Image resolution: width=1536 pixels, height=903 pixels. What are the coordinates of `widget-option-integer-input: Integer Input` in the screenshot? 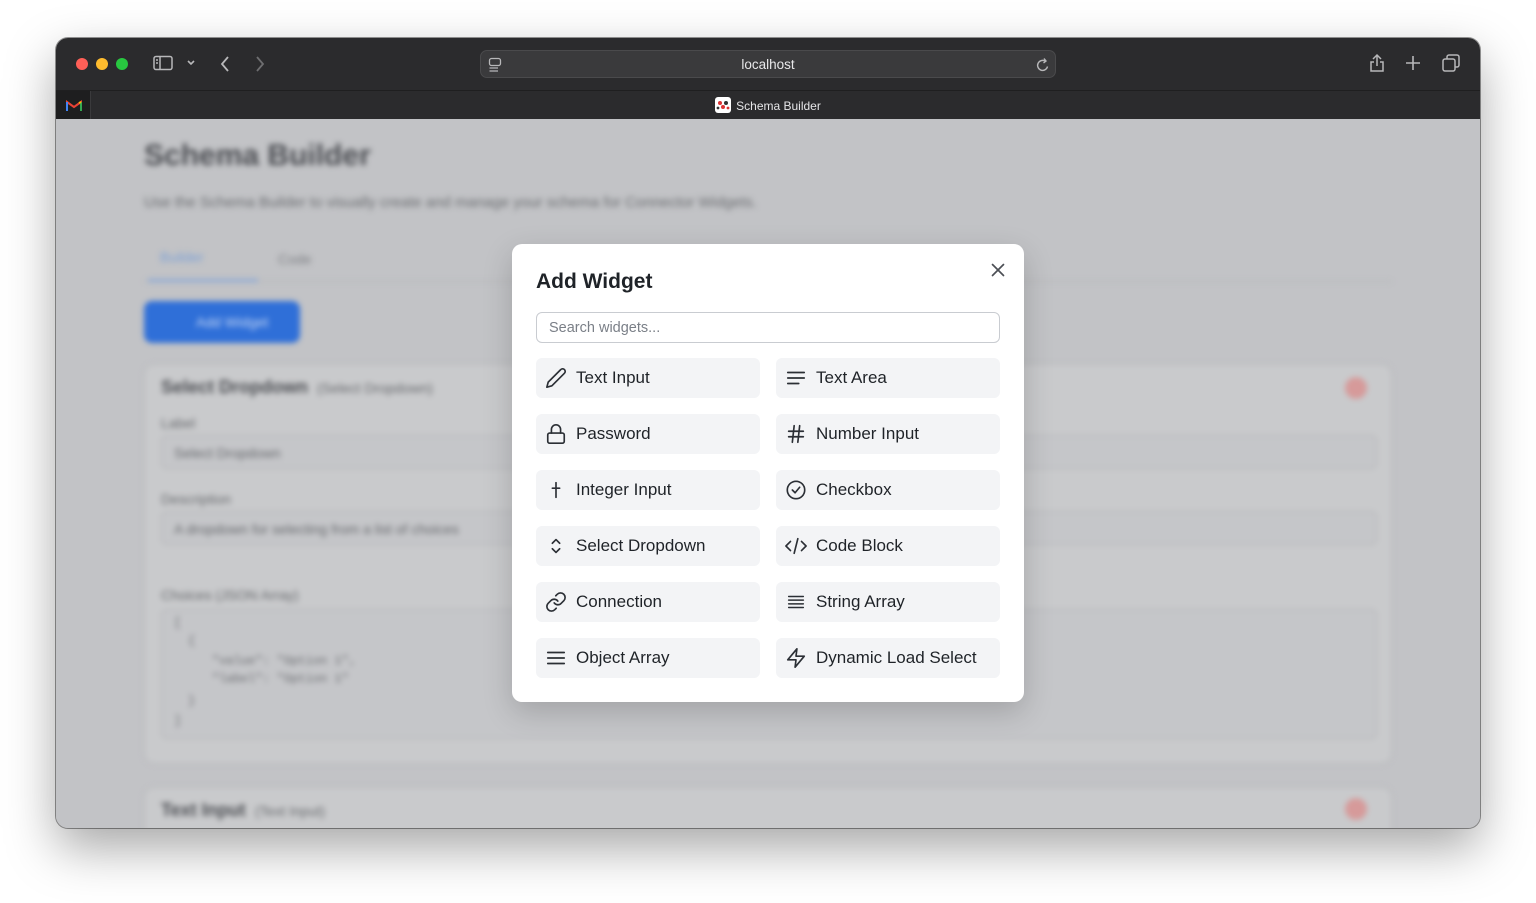 It's located at (648, 490).